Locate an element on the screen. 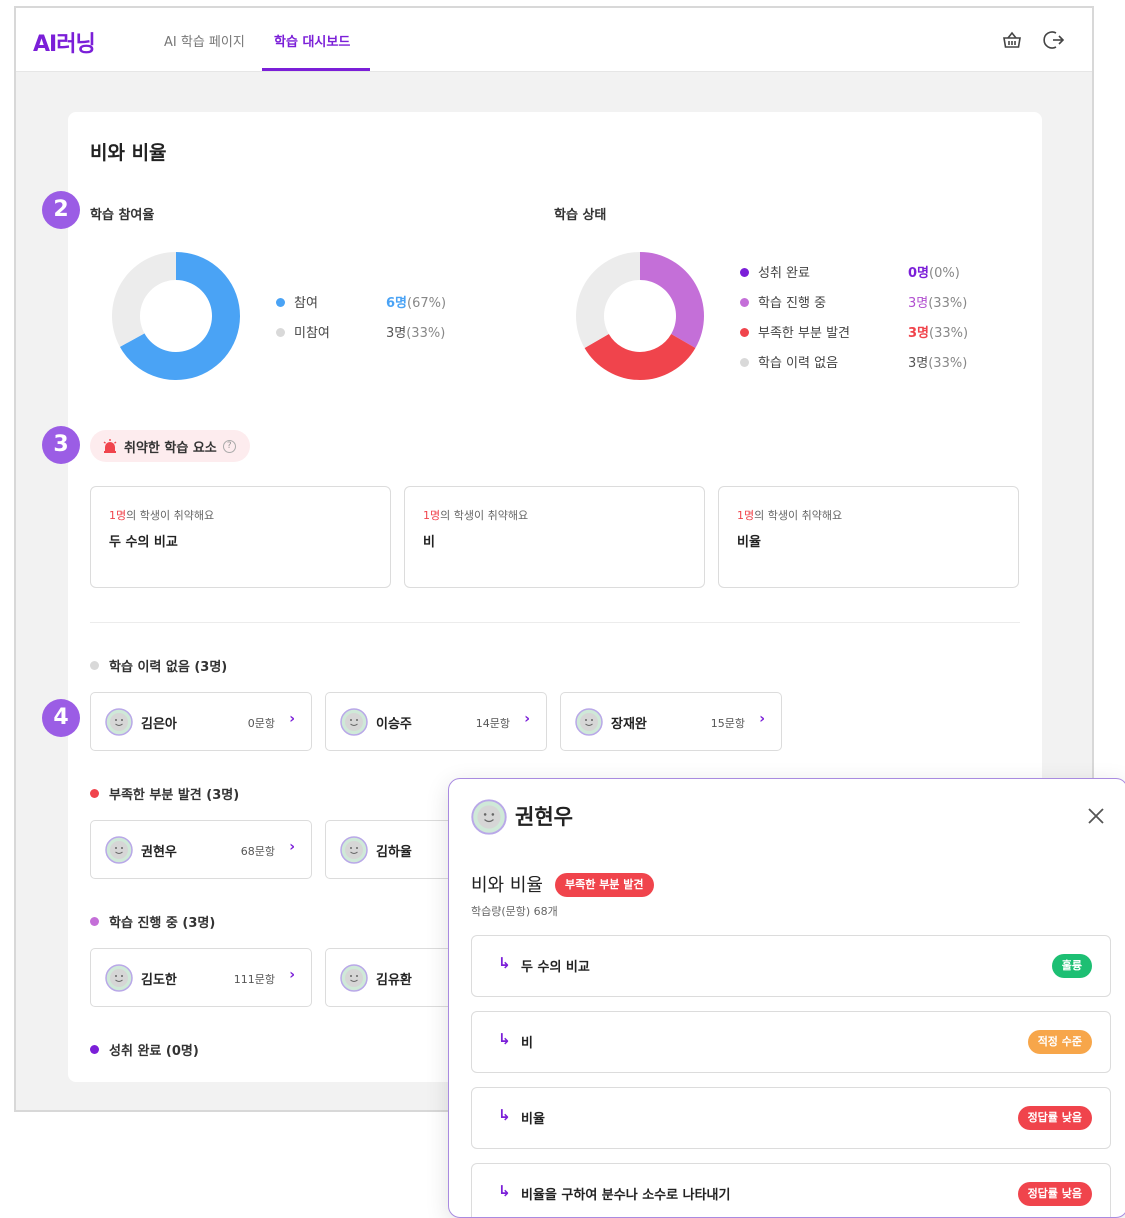  element-row: ↳ 비율을 구하여 분수나 소수로 나타내기 정답률 낮음 is located at coordinates (791, 1190).